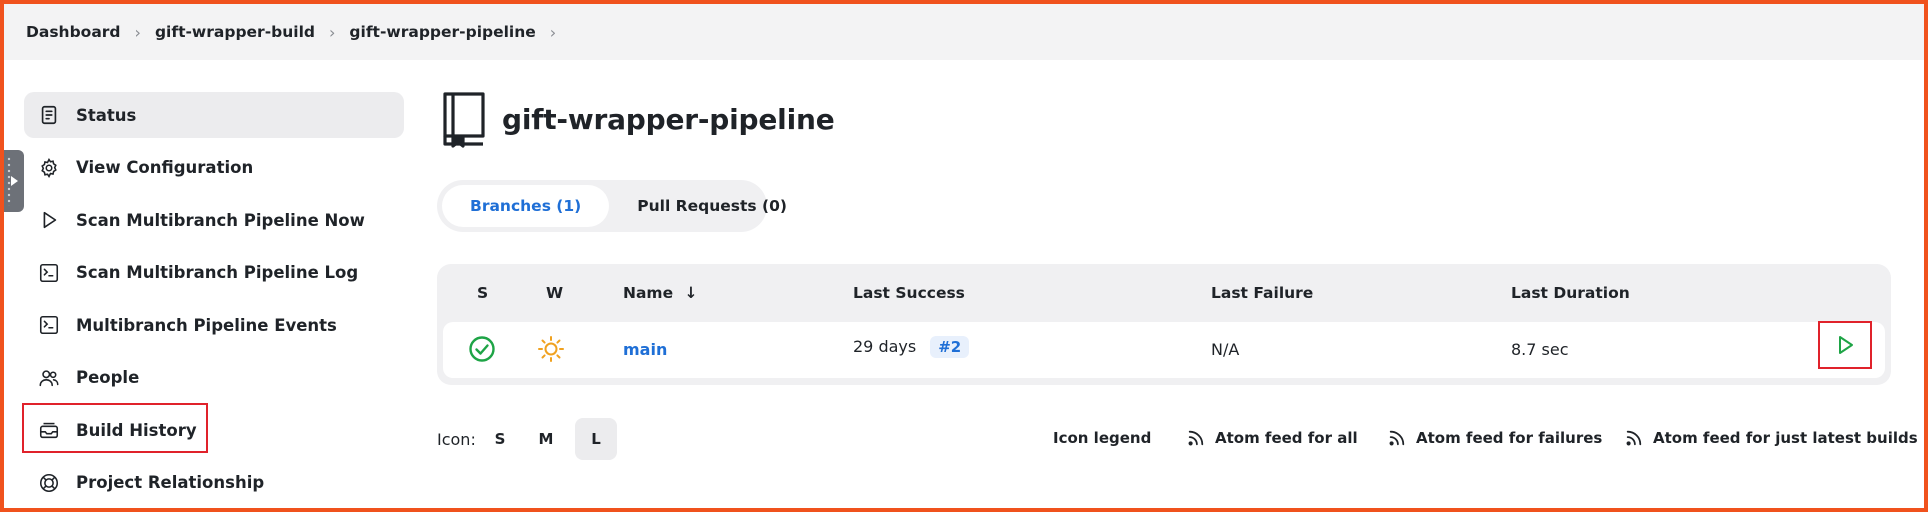  What do you see at coordinates (885, 346) in the screenshot?
I see `last-success-value: 29 days` at bounding box center [885, 346].